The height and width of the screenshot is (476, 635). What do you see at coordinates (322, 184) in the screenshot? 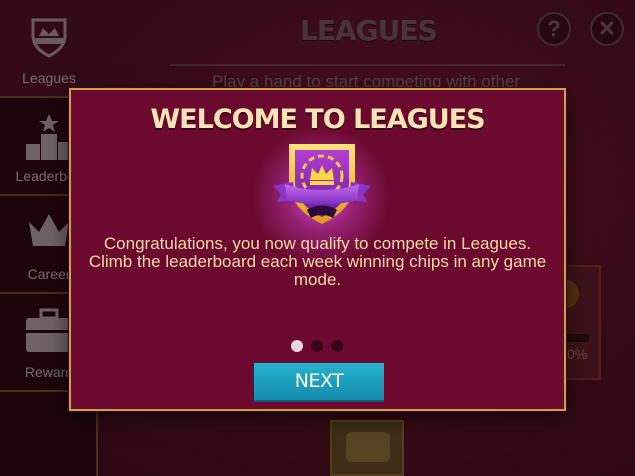
I see `leagues-crown-shield-icon` at bounding box center [322, 184].